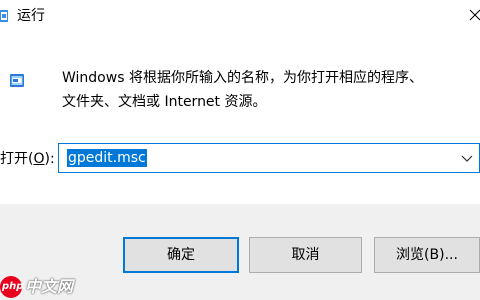 The height and width of the screenshot is (300, 480). Describe the element at coordinates (107, 158) in the screenshot. I see `open-input-value: gpedit.msc` at that location.